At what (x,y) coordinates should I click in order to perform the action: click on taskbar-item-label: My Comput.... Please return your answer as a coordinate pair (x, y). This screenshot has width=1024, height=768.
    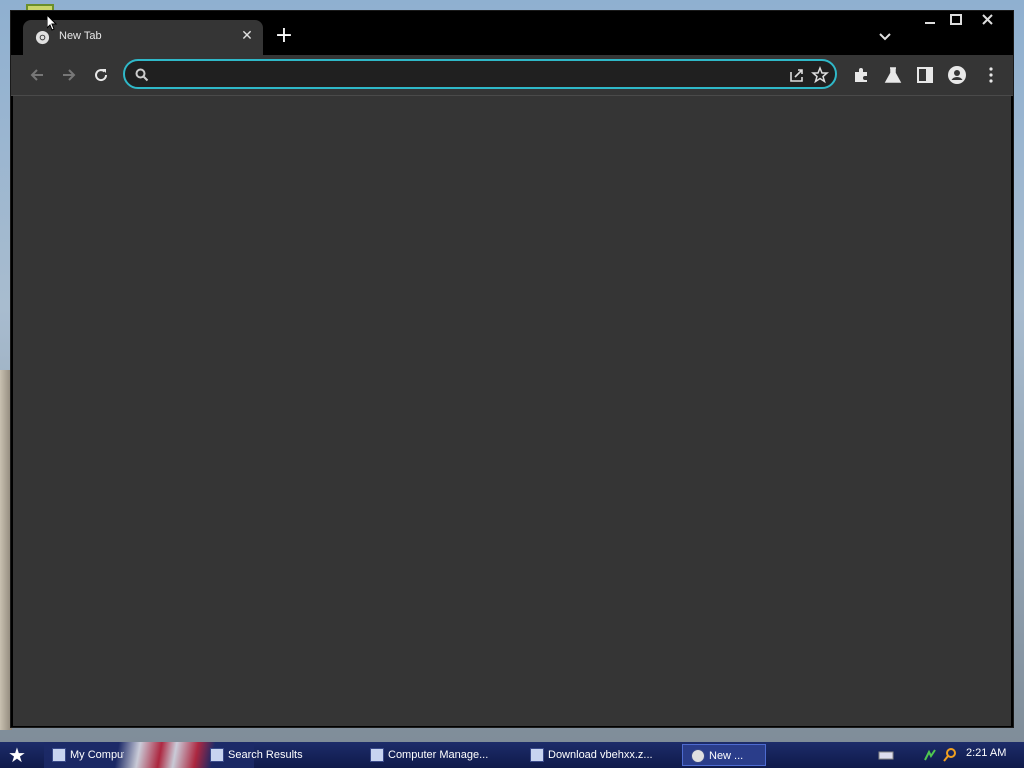
    Looking at the image, I should click on (97, 755).